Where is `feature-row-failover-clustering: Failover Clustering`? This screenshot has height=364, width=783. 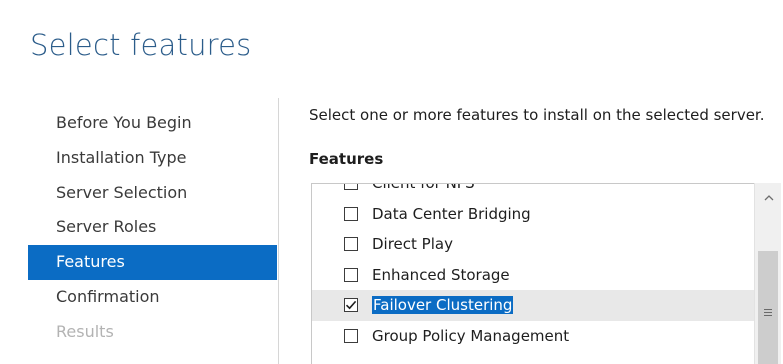 feature-row-failover-clustering: Failover Clustering is located at coordinates (533, 305).